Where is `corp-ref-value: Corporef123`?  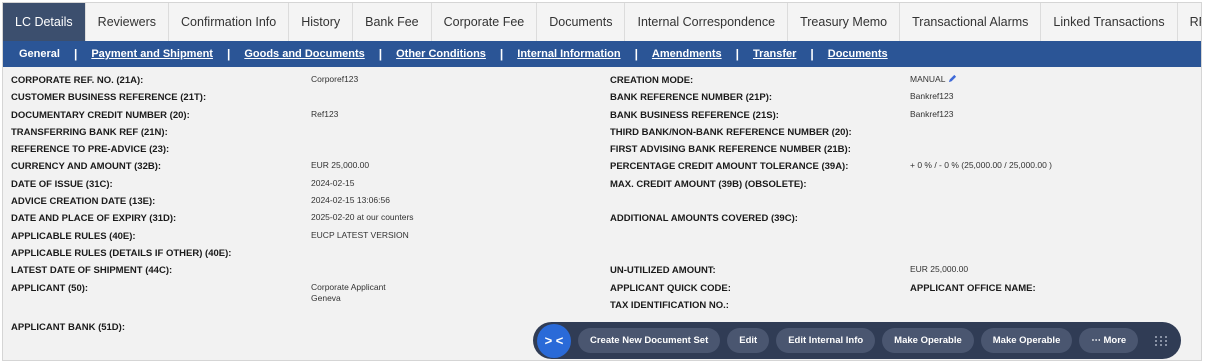
corp-ref-value: Corporef123 is located at coordinates (335, 79).